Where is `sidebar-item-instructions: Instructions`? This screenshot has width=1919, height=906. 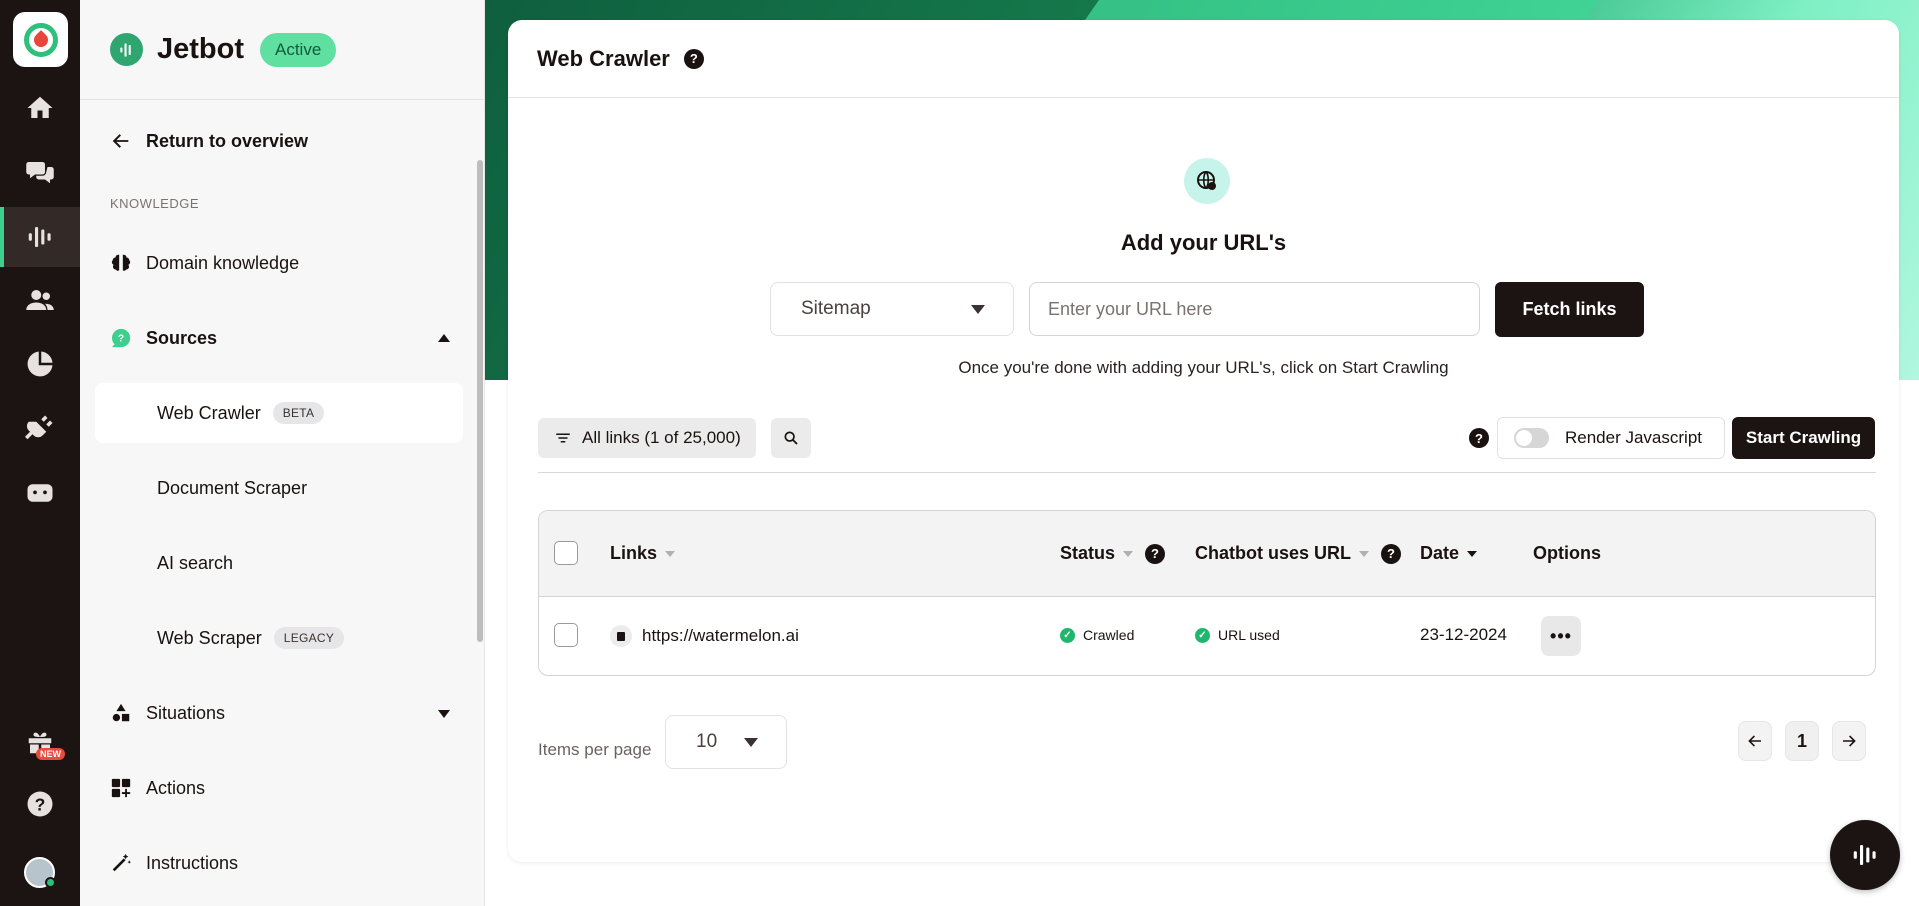
sidebar-item-instructions: Instructions is located at coordinates (174, 863).